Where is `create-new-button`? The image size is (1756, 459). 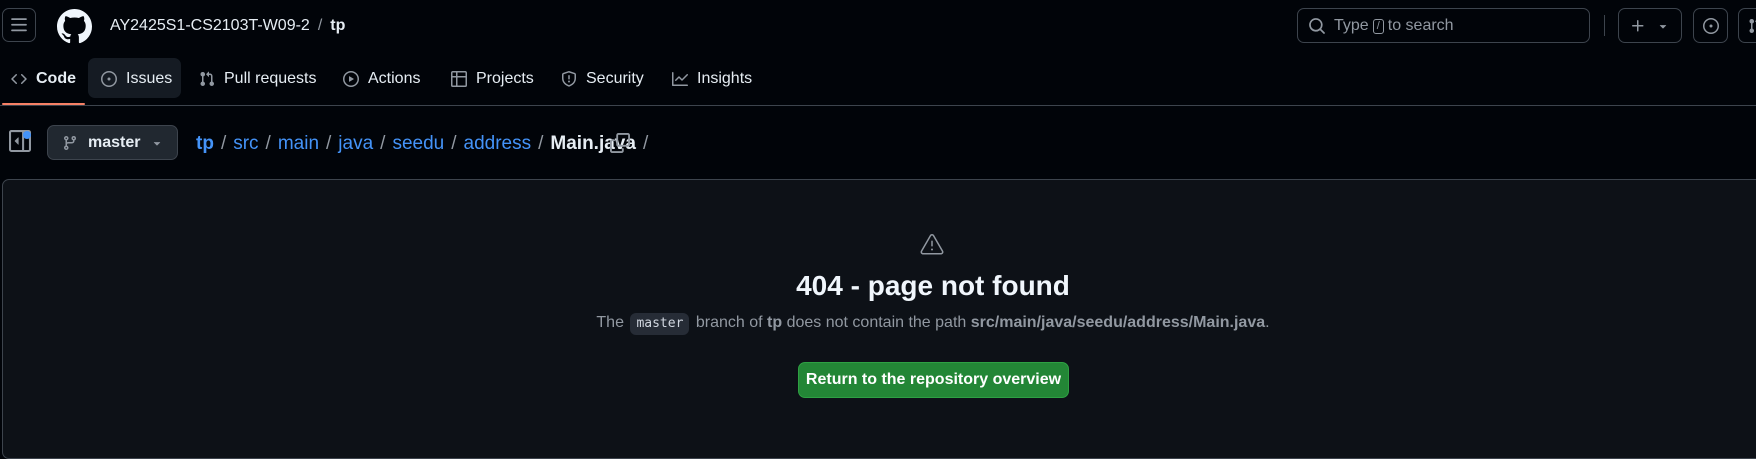 create-new-button is located at coordinates (1650, 25).